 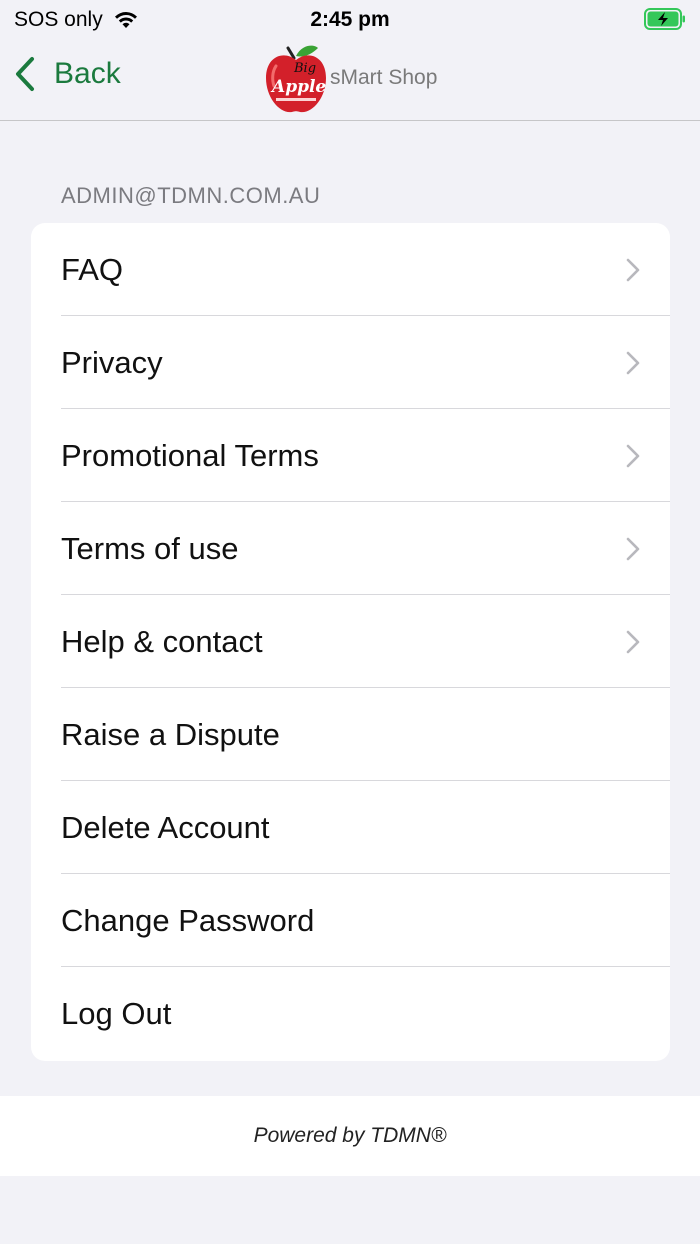 I want to click on battery-charging-icon, so click(x=664, y=19).